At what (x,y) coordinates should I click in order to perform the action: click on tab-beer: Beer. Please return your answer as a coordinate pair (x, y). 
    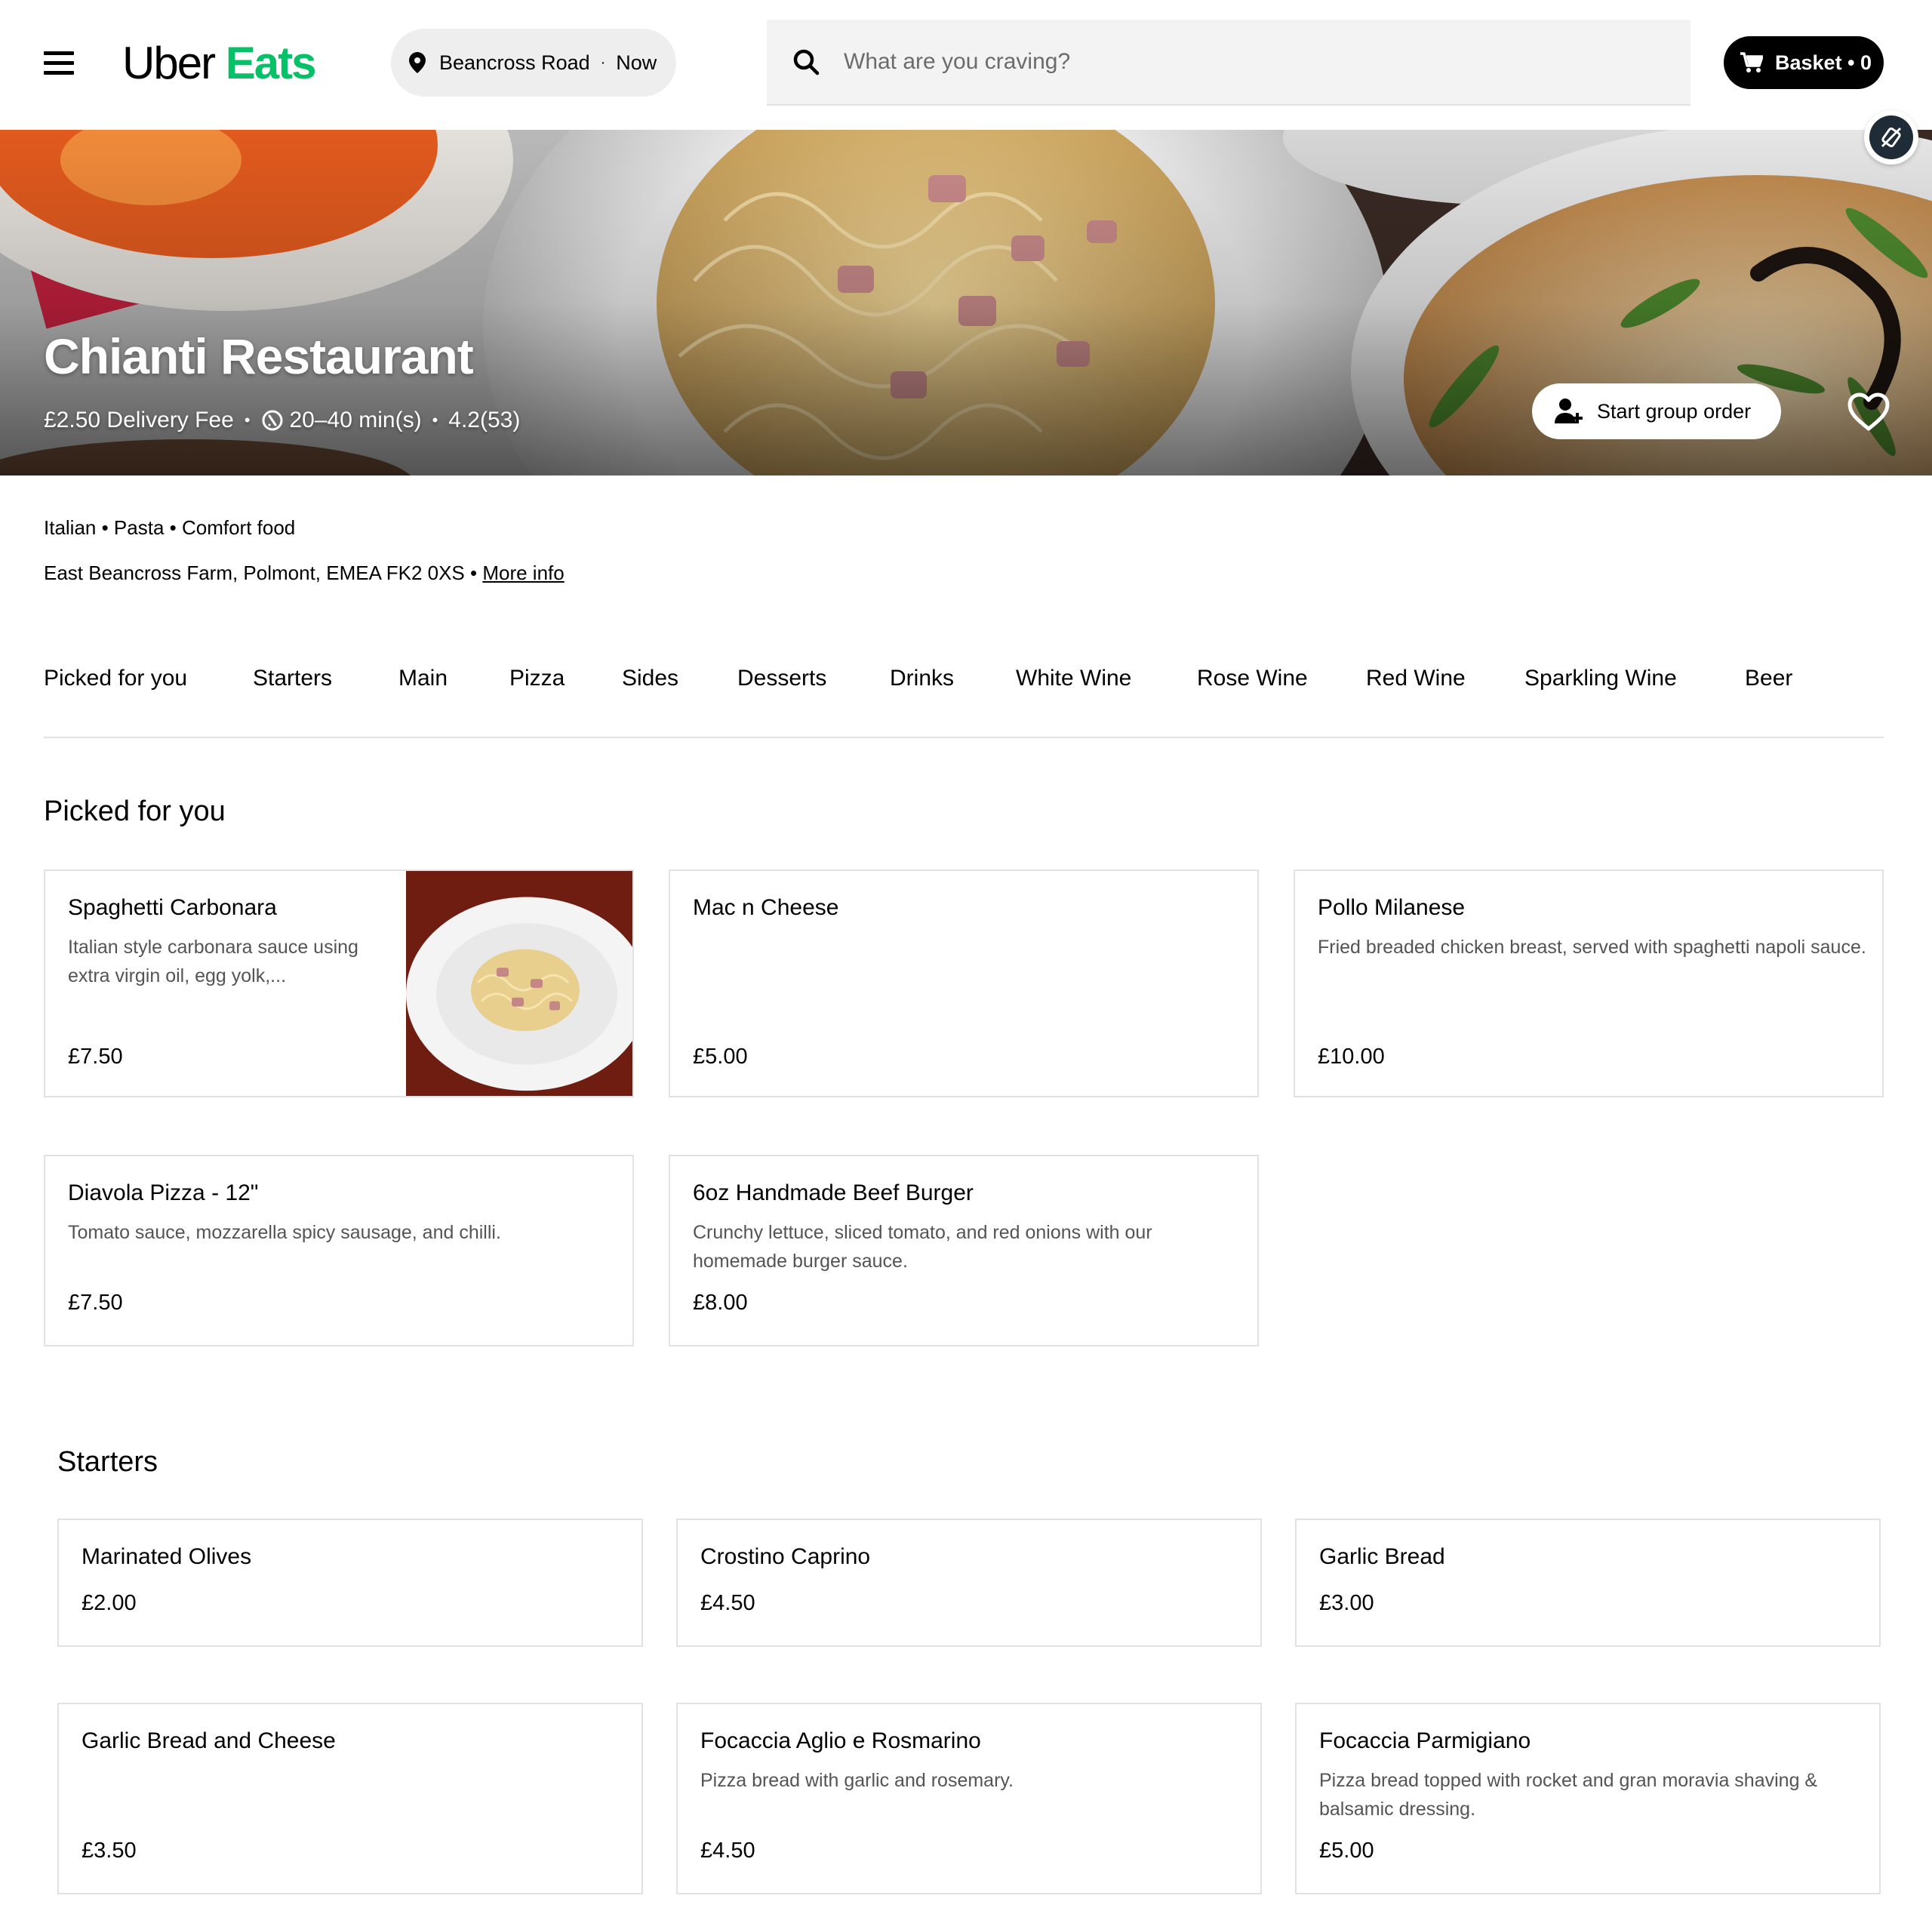
    Looking at the image, I should click on (1768, 678).